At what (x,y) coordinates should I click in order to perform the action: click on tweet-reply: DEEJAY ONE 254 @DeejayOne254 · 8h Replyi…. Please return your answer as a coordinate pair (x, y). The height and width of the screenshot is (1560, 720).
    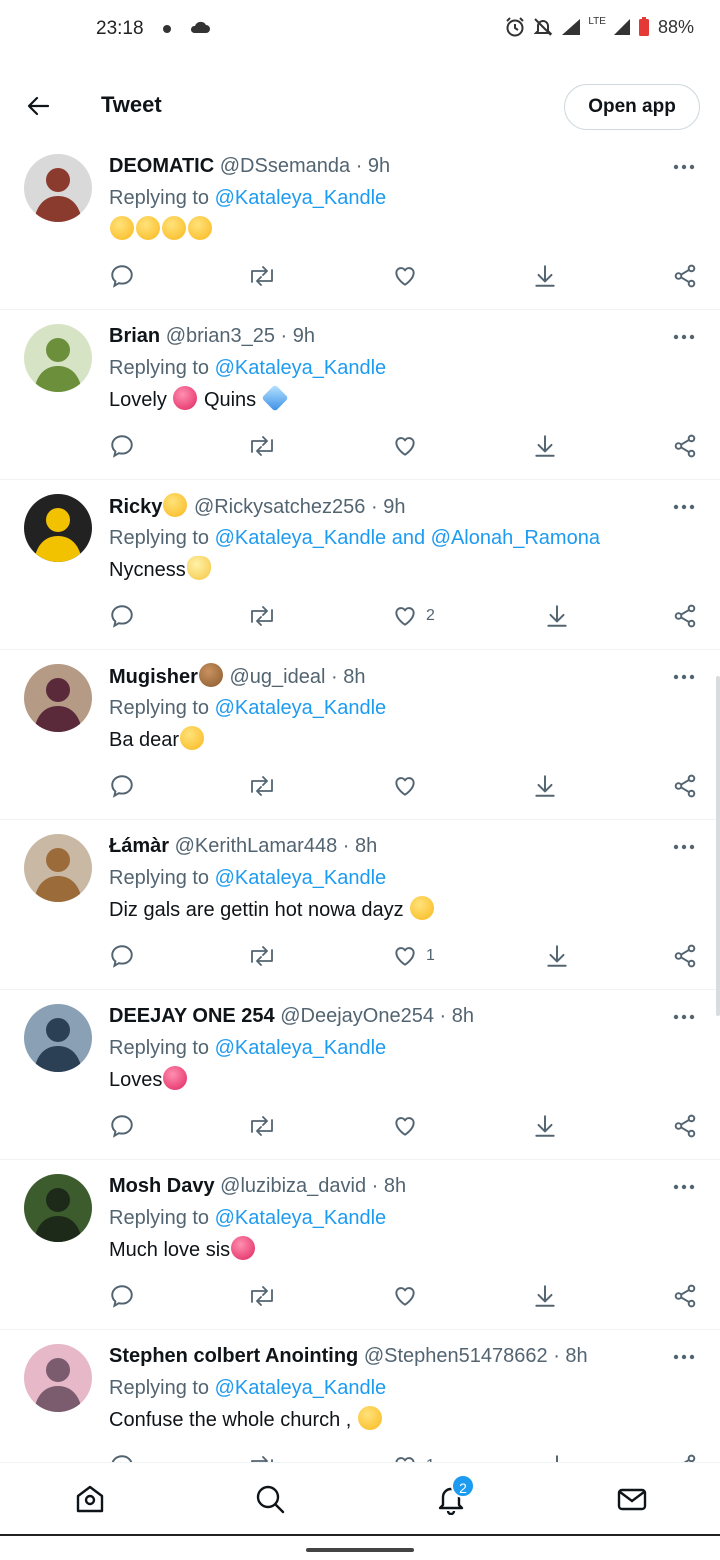
    Looking at the image, I should click on (360, 1075).